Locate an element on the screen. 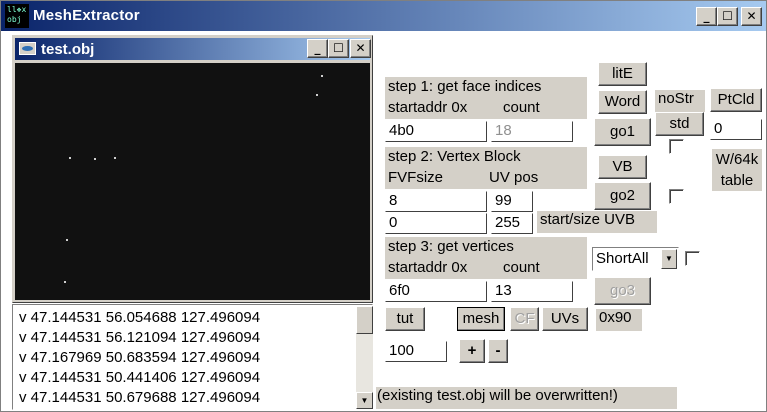 The image size is (767, 412). word-button: Word is located at coordinates (622, 102).